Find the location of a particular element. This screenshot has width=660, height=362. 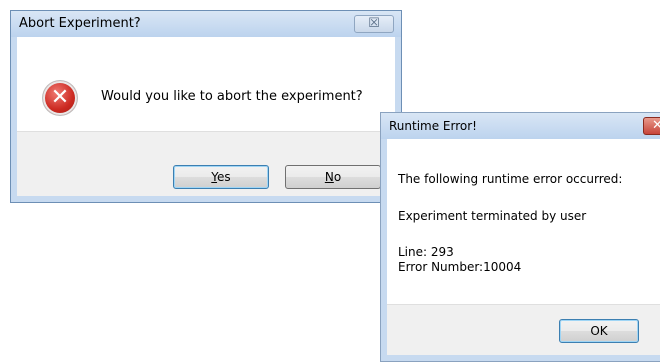

runtime-dialog-close-button: ✕ is located at coordinates (651, 126).